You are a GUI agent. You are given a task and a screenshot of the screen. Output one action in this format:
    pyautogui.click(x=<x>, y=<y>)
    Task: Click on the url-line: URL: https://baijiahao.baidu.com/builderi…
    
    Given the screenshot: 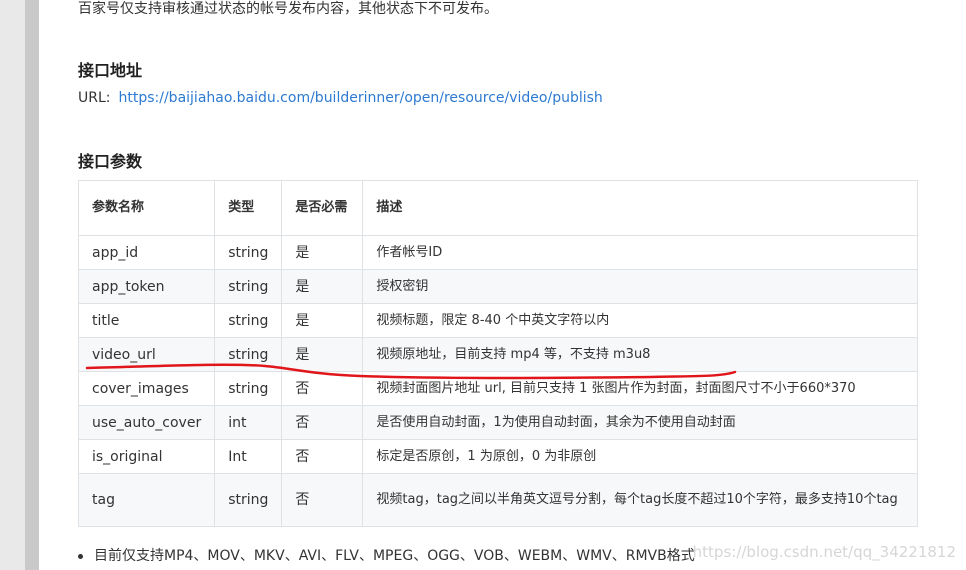 What is the action you would take?
    pyautogui.click(x=340, y=98)
    